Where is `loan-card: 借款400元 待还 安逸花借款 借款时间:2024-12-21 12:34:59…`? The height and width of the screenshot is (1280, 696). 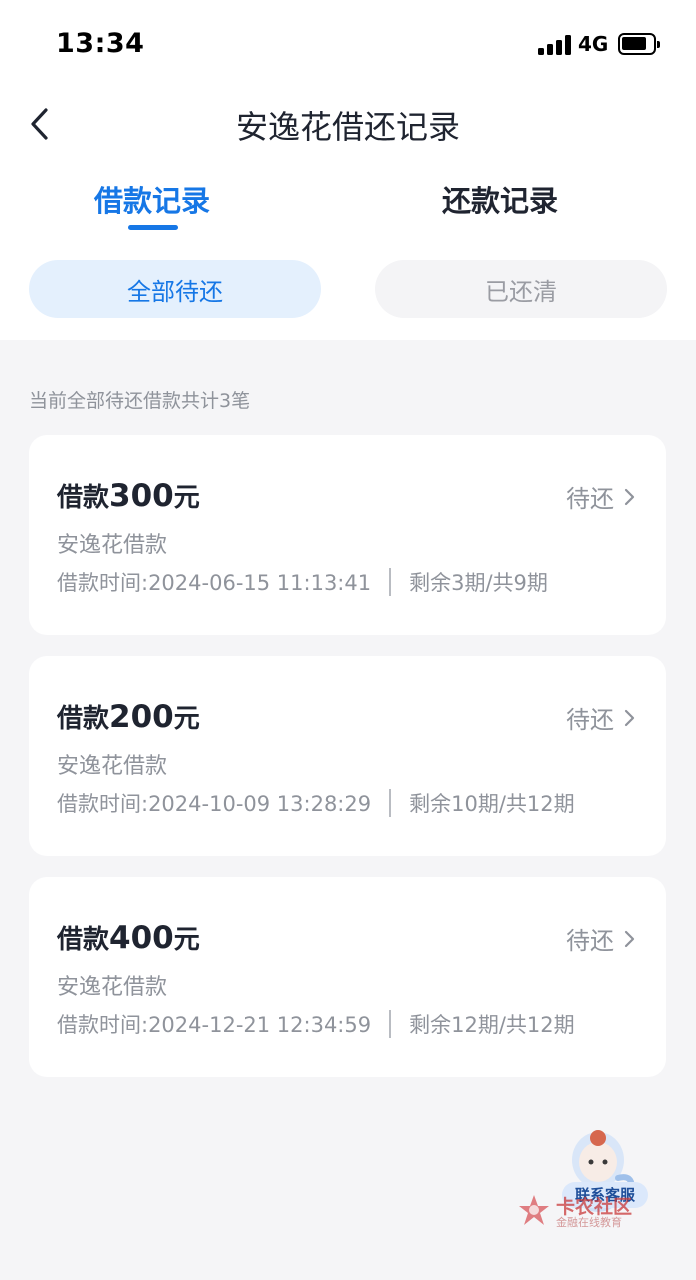 loan-card: 借款400元 待还 安逸花借款 借款时间:2024-12-21 12:34:59… is located at coordinates (347, 977).